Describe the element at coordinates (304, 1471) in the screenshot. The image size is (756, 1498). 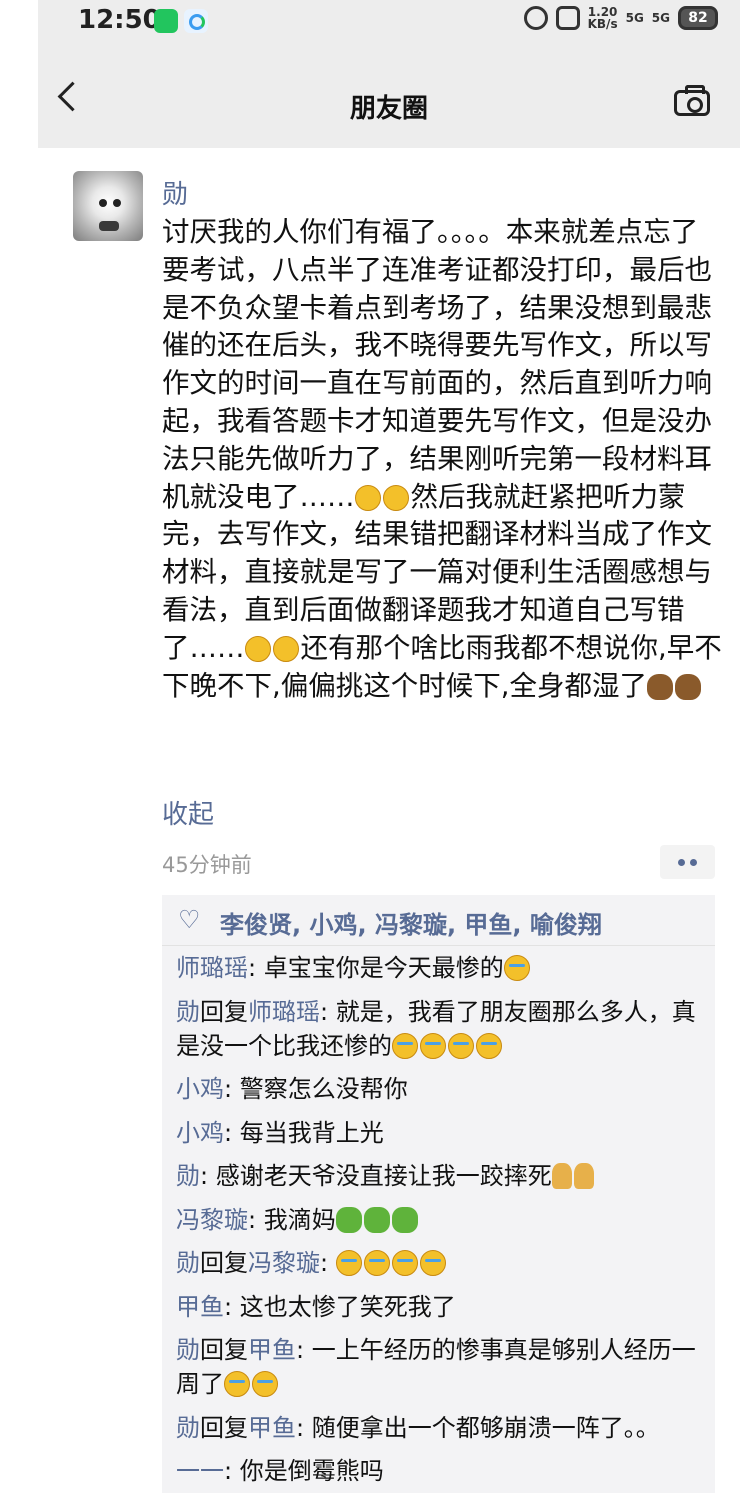
I see `comment-text: : 你是倒霉熊吗` at that location.